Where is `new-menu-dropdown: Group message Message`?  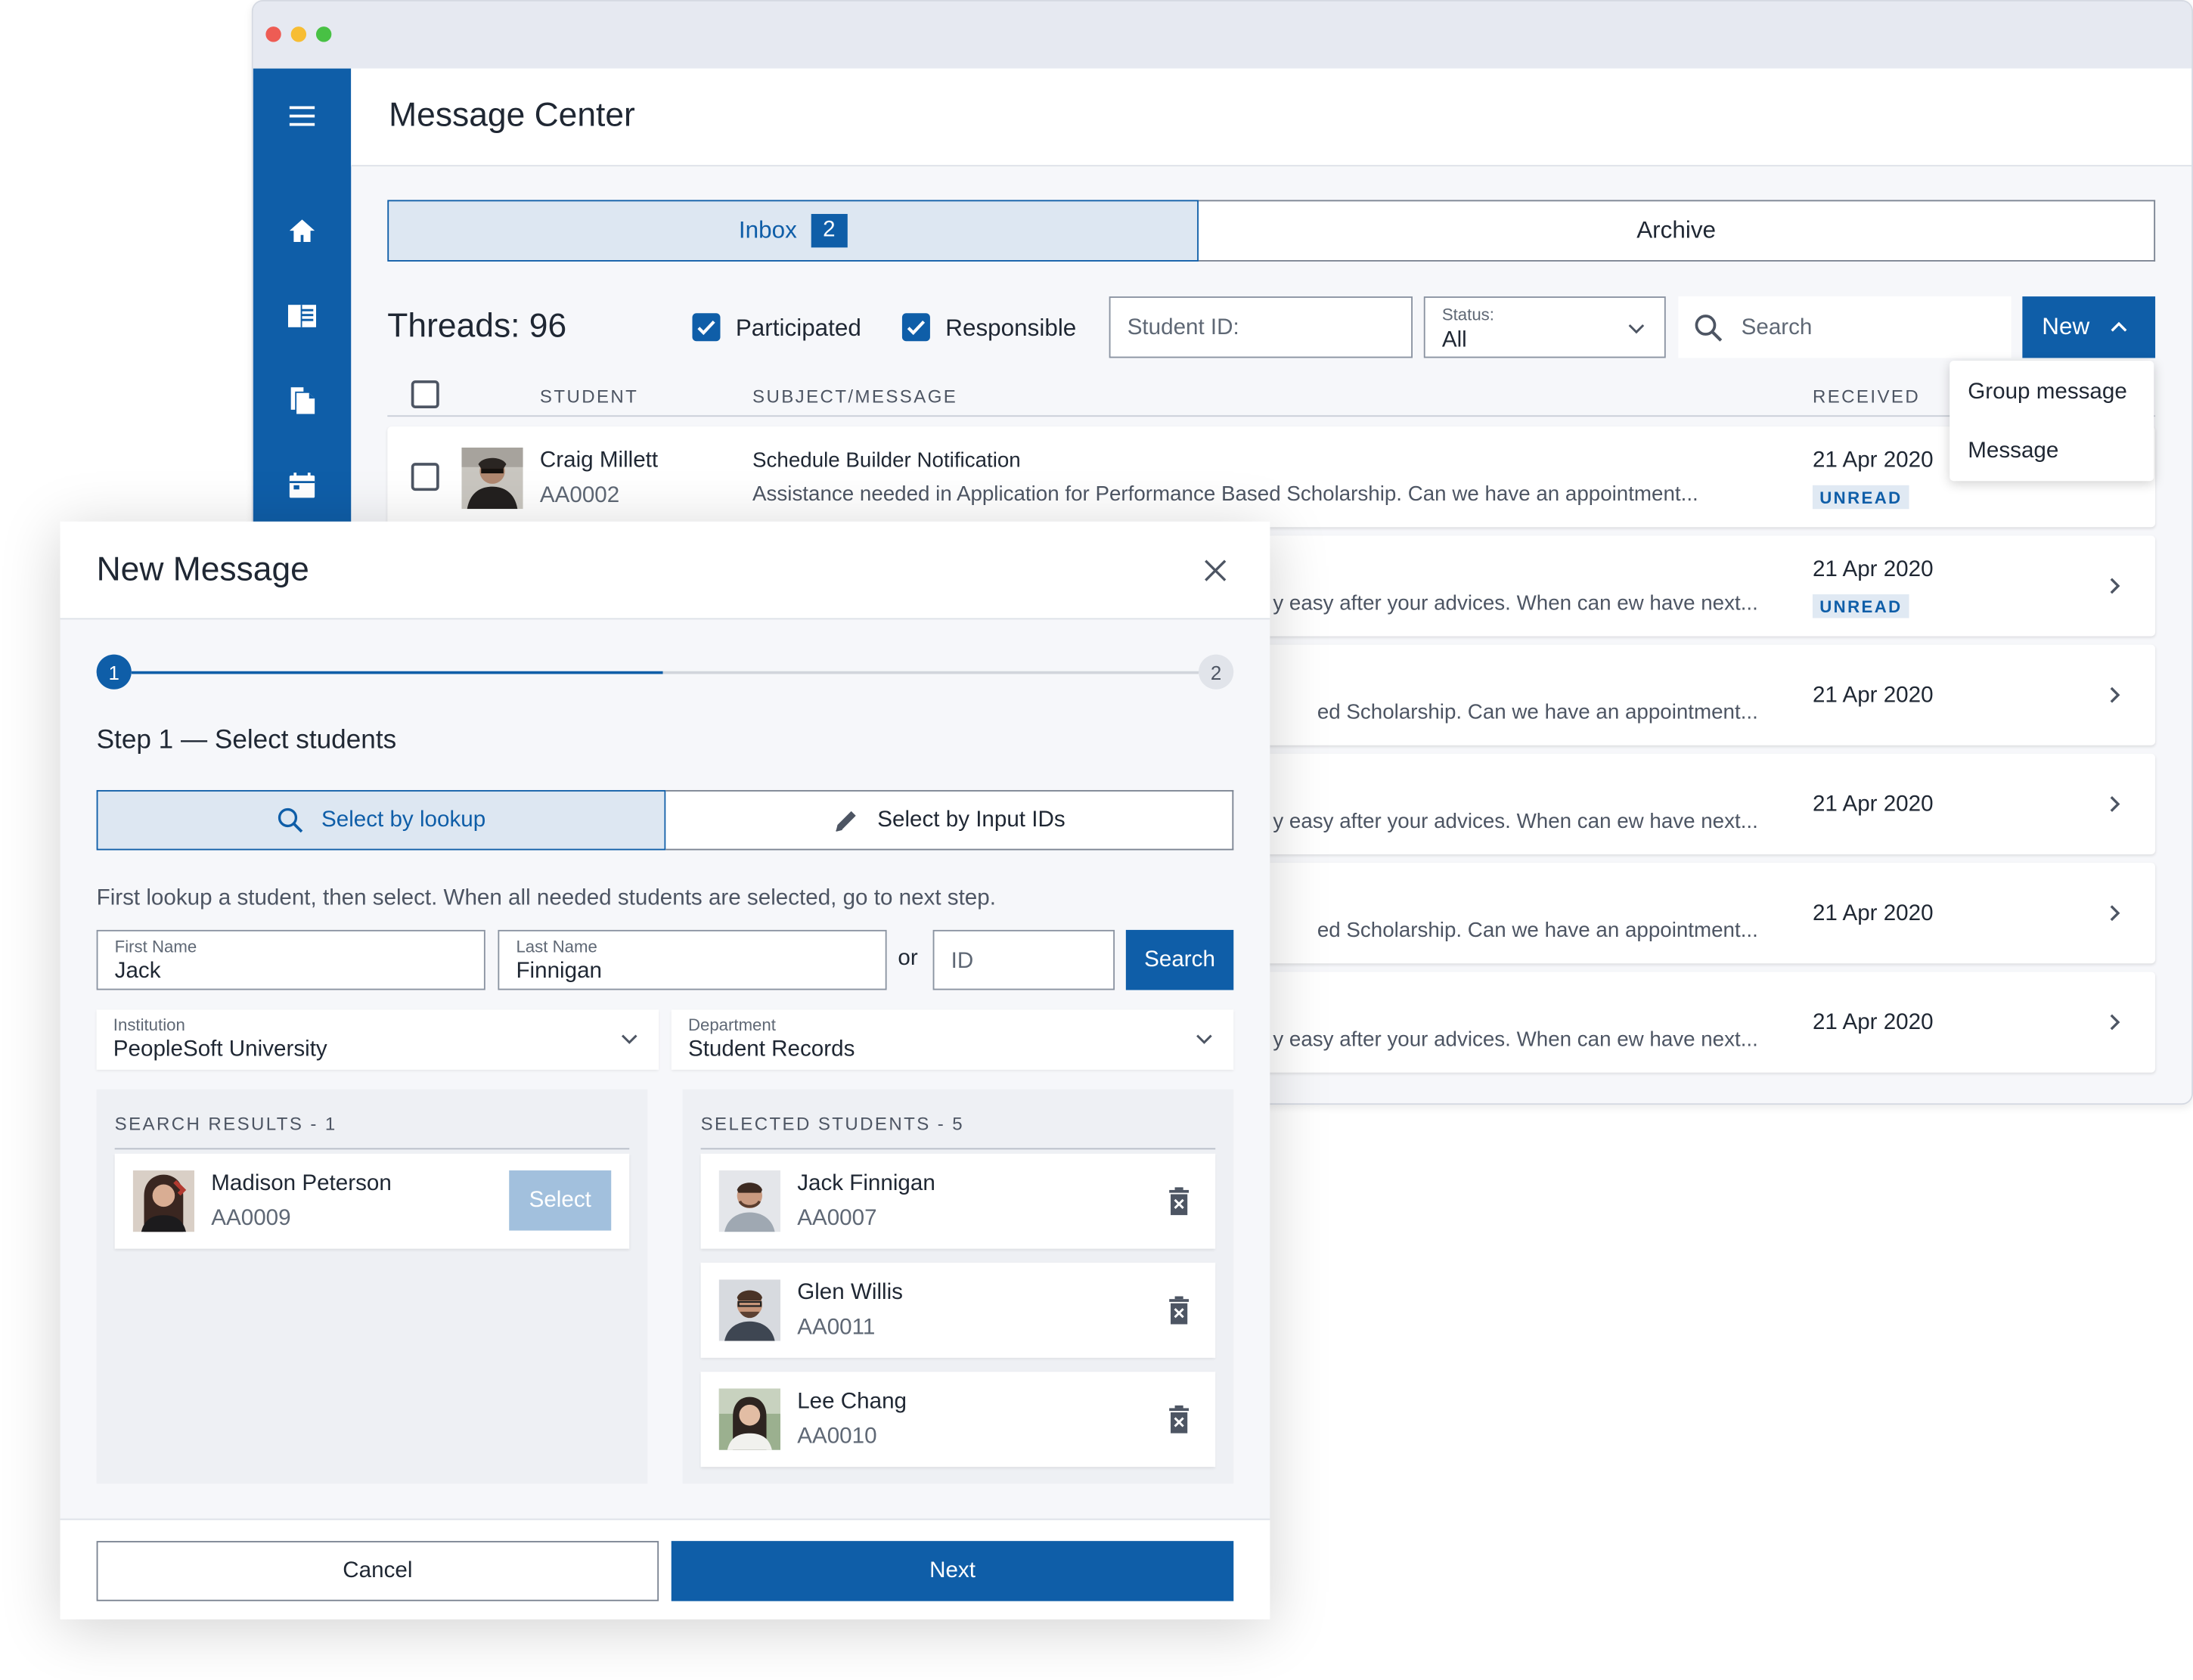 new-menu-dropdown: Group message Message is located at coordinates (2052, 421).